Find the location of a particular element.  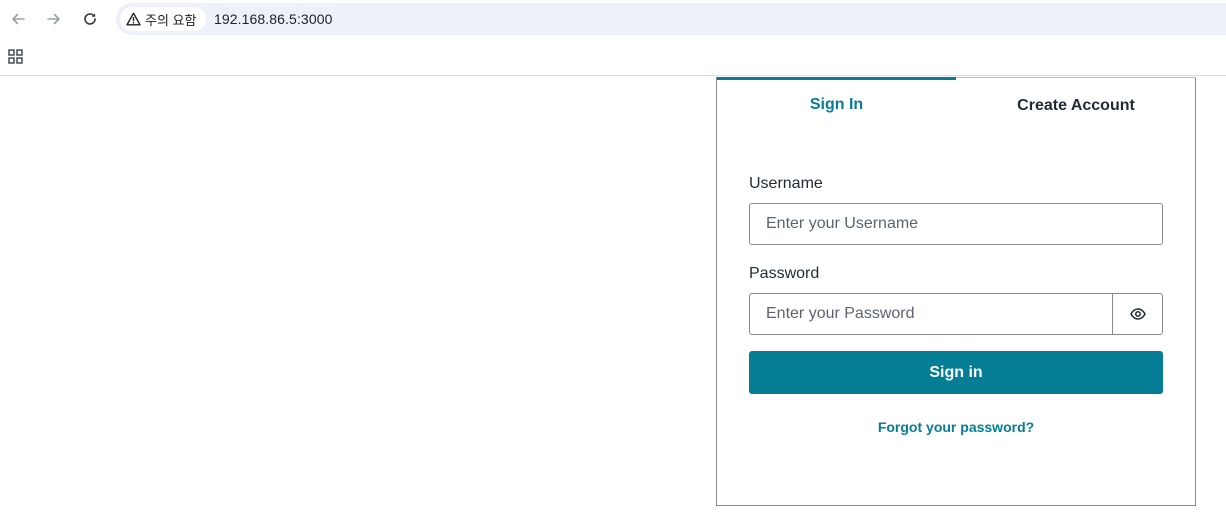

forgot-password-link: Forgot your password? is located at coordinates (956, 427).